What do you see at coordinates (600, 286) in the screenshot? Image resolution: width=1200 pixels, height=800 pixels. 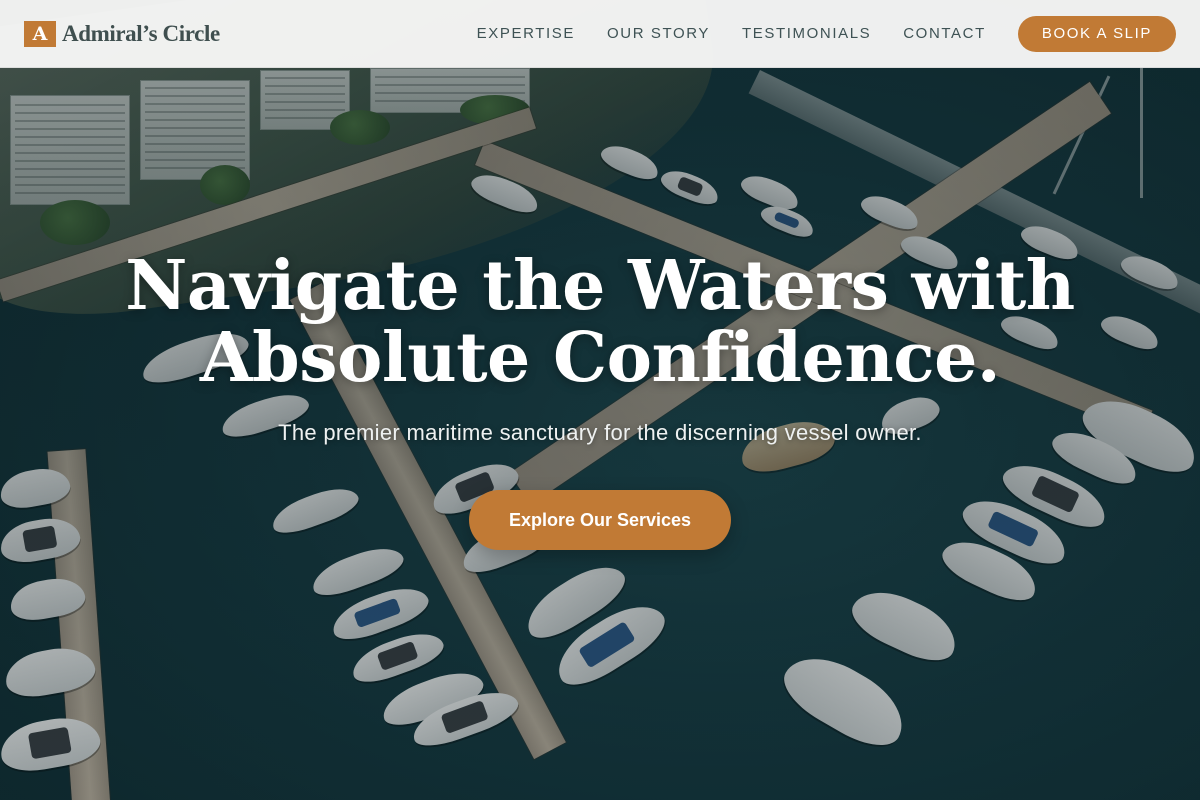 I see `hero-headline-line1: Navigate the Waters with` at bounding box center [600, 286].